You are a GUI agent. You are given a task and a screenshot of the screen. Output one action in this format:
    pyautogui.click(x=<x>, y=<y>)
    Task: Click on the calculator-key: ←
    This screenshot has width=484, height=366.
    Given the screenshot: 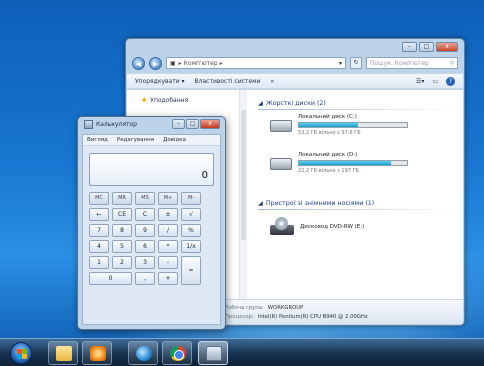 What is the action you would take?
    pyautogui.click(x=99, y=214)
    